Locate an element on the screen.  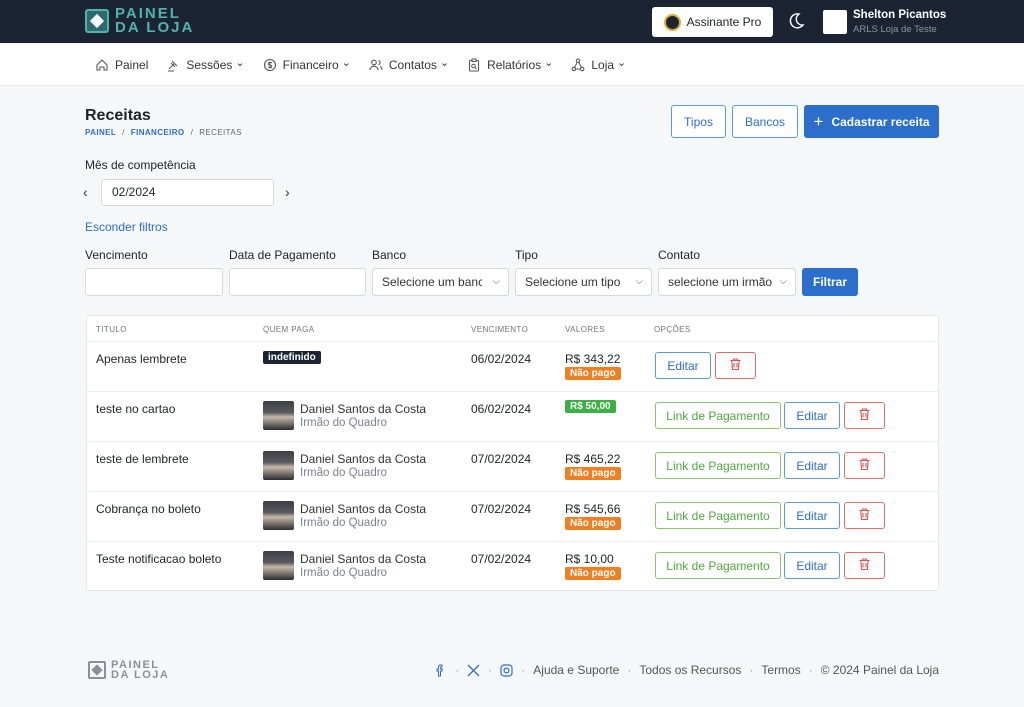
contact-label: Contato is located at coordinates (679, 255).